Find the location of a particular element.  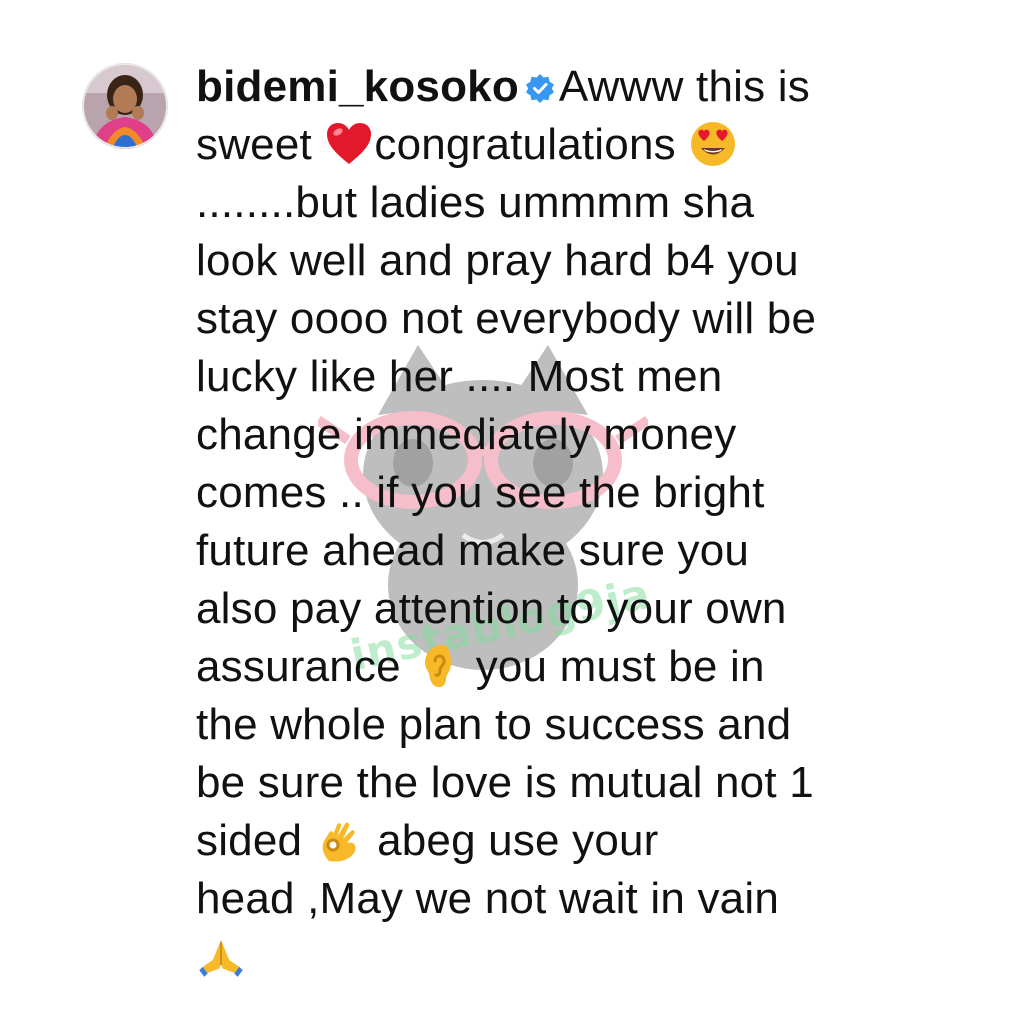

comment-line-3: ........but ladies ummmm sha is located at coordinates (475, 202).